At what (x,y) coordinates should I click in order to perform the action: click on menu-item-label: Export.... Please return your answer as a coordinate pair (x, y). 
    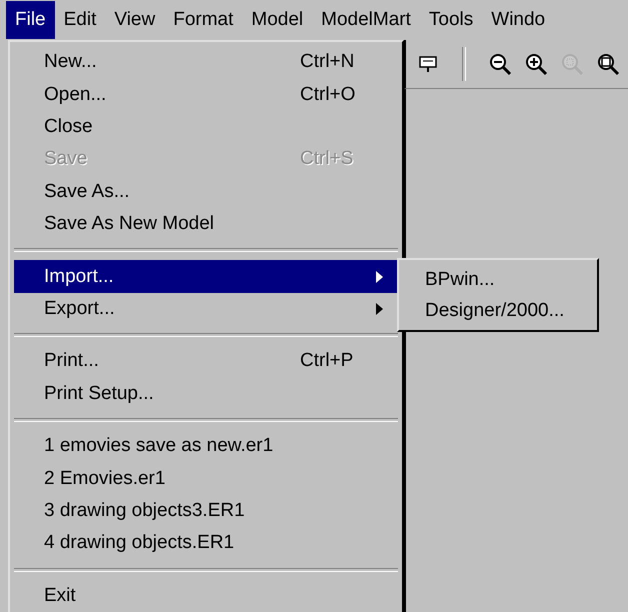
    Looking at the image, I should click on (80, 309).